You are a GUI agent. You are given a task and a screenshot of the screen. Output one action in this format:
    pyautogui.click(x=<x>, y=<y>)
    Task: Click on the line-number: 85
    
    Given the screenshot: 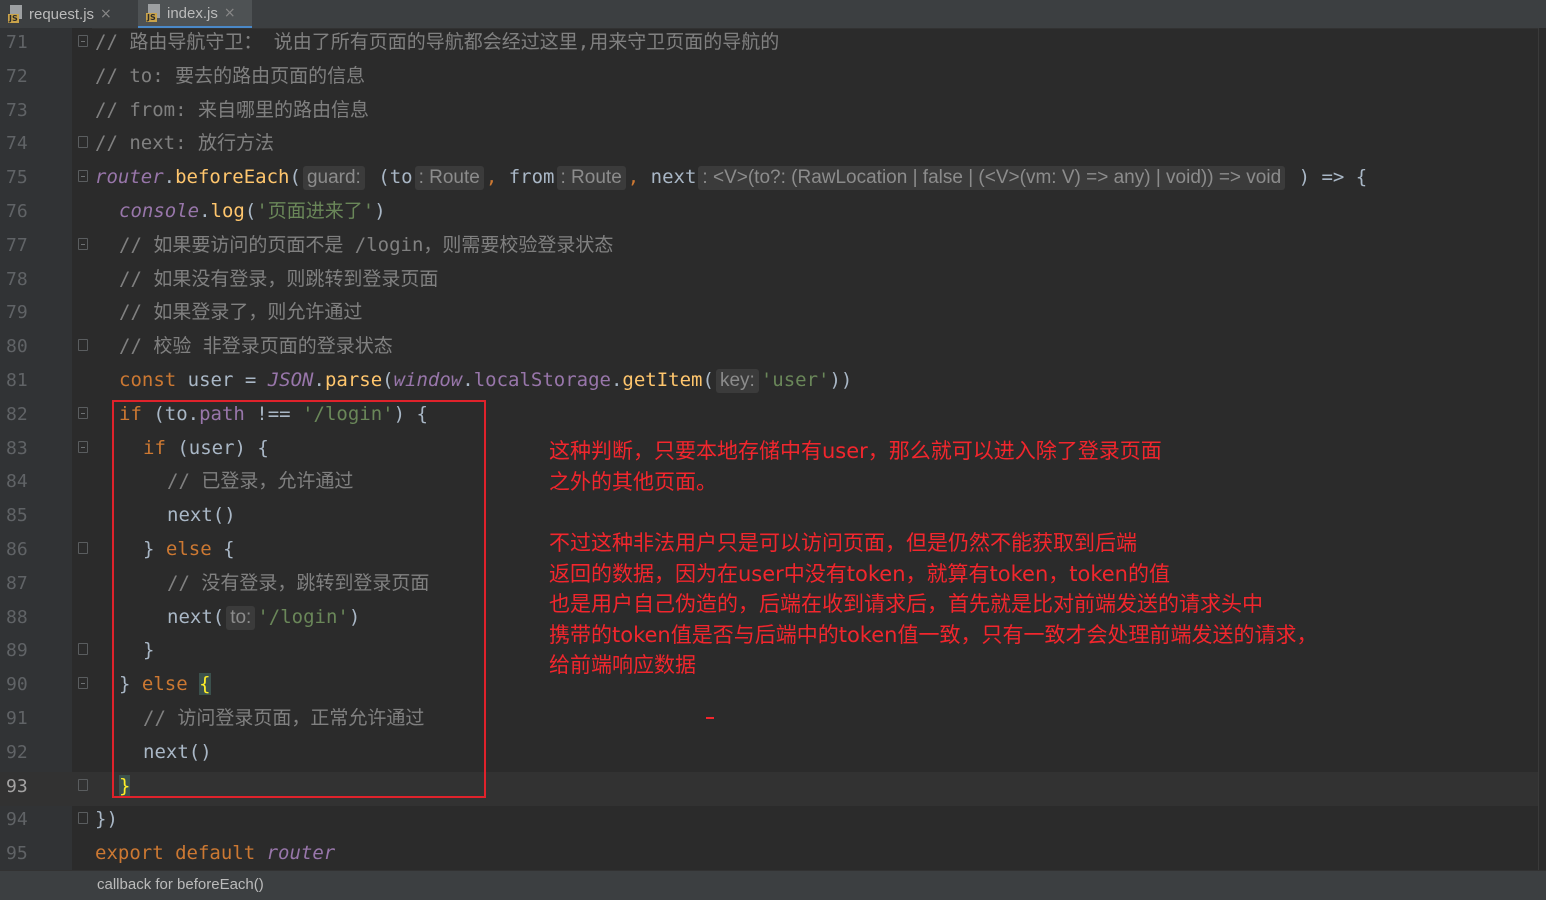 What is the action you would take?
    pyautogui.click(x=26, y=518)
    